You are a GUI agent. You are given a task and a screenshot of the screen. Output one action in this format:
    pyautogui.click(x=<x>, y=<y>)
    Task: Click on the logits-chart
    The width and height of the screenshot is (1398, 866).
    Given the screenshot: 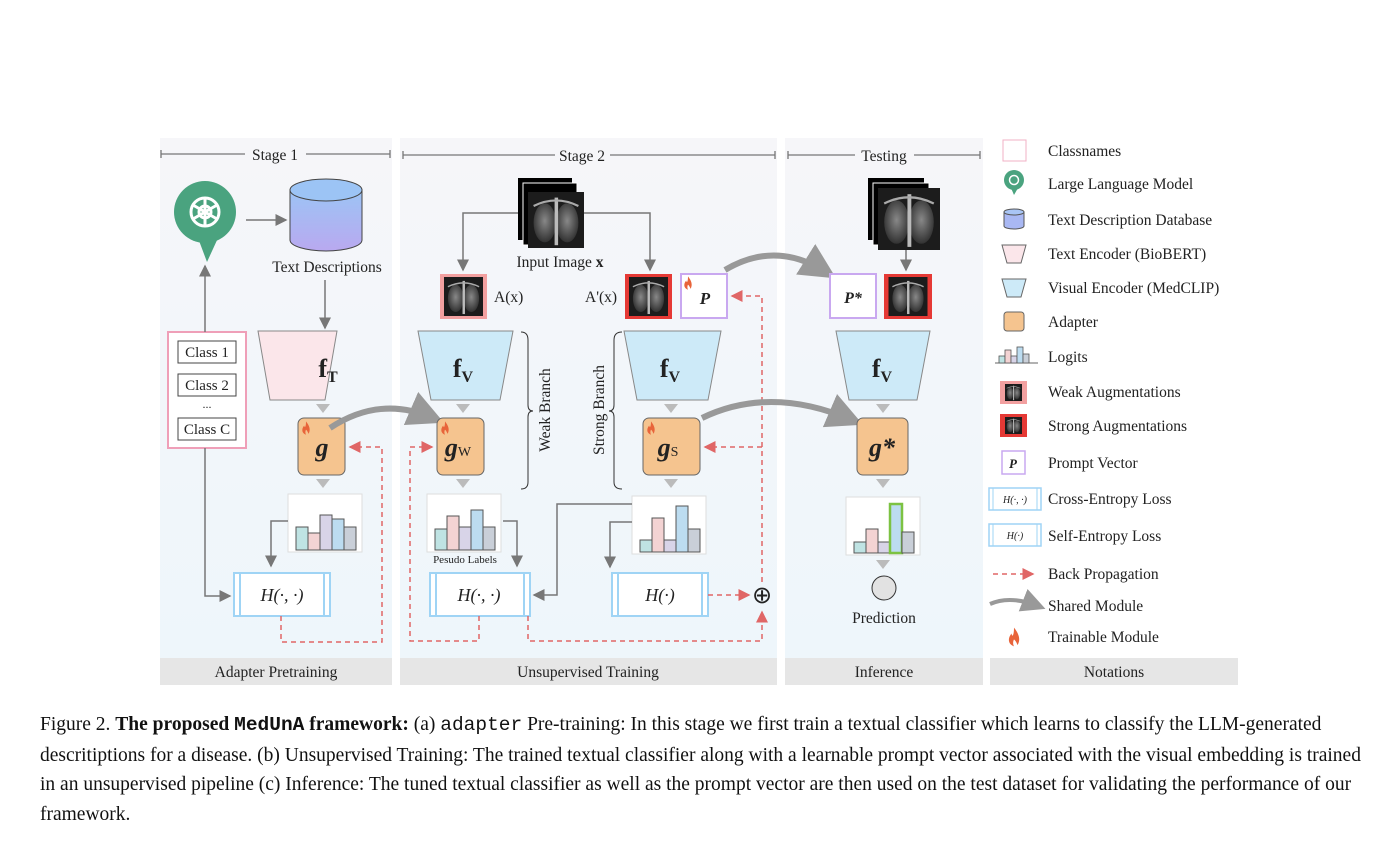 What is the action you would take?
    pyautogui.click(x=325, y=523)
    